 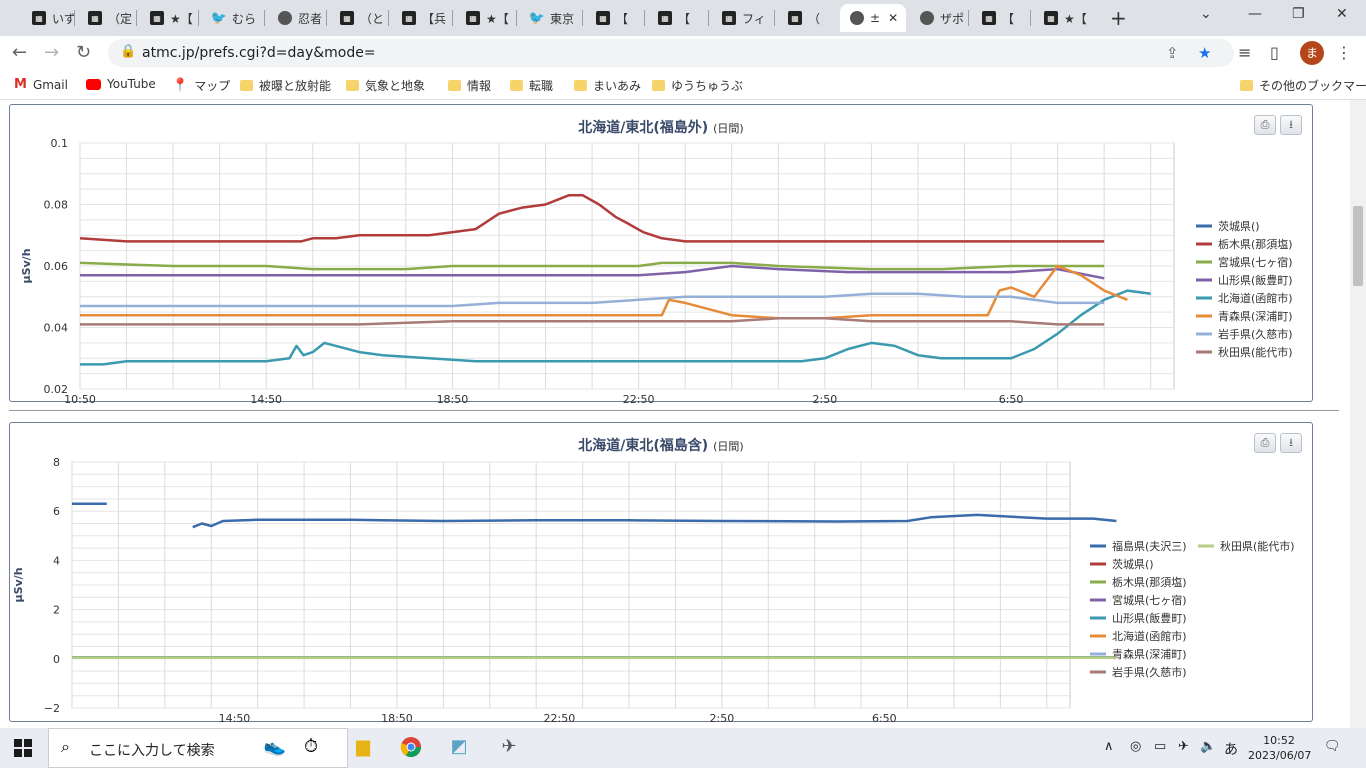 What do you see at coordinates (65, 746) in the screenshot?
I see `search-icon: ⌕` at bounding box center [65, 746].